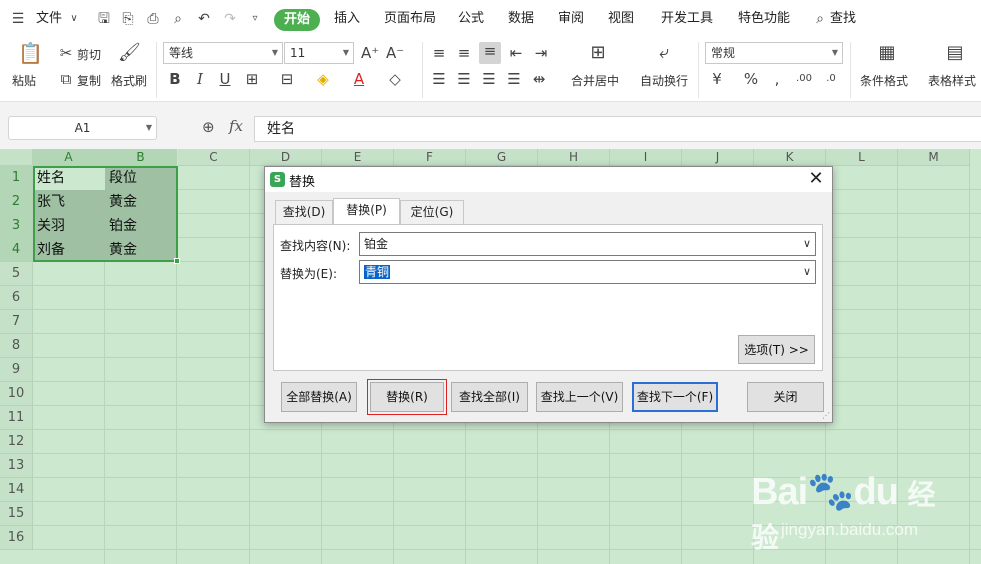  I want to click on tab-developer: 开发工具, so click(687, 19).